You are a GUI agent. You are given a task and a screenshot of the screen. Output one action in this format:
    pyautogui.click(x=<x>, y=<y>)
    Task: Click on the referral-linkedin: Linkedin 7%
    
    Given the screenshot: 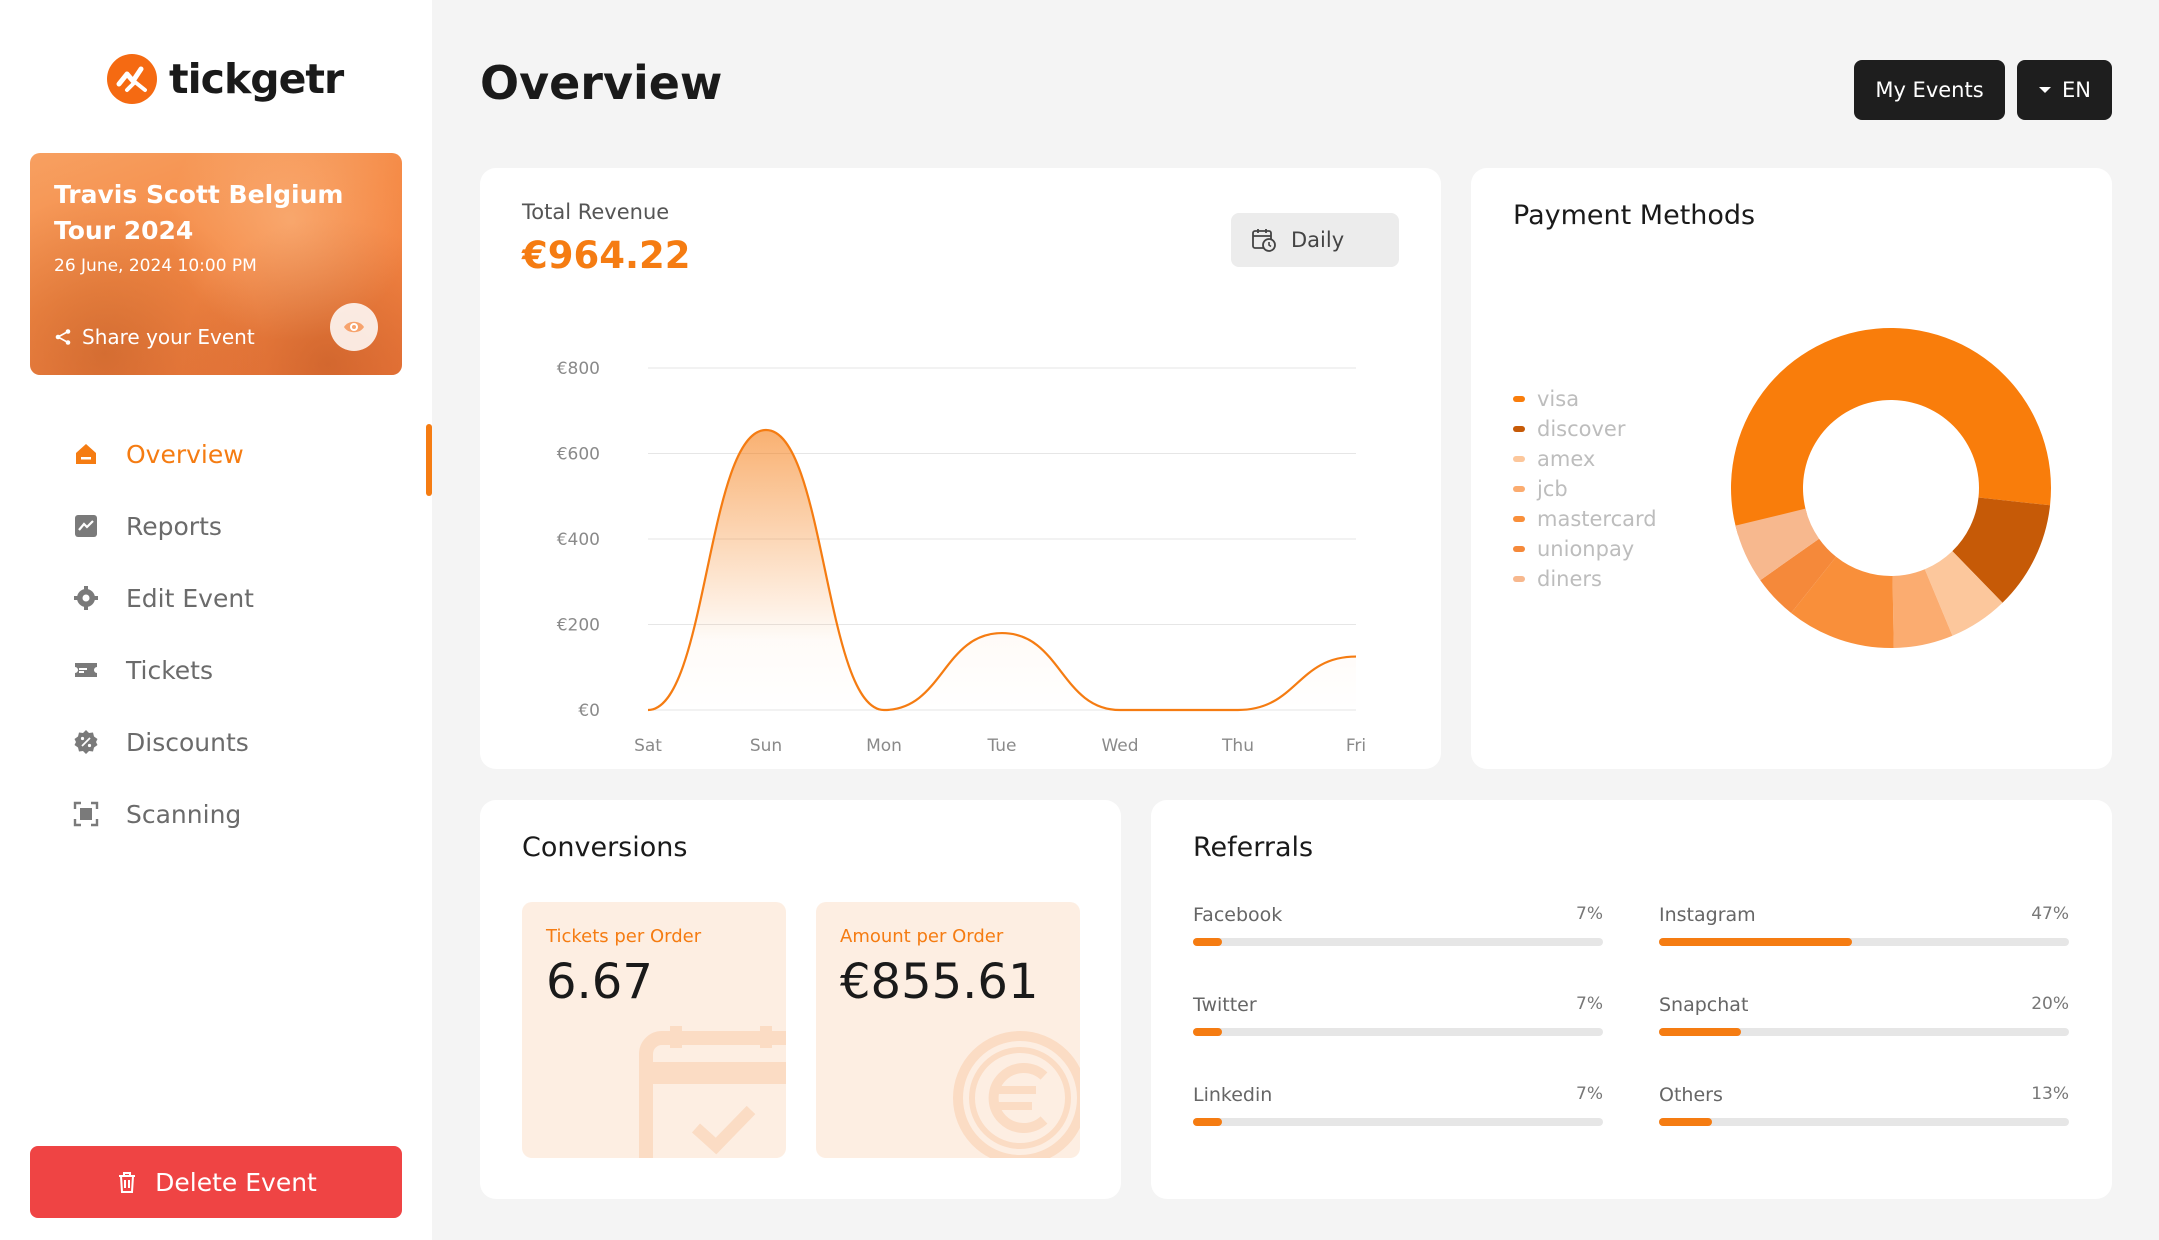 What is the action you would take?
    pyautogui.click(x=1398, y=1105)
    